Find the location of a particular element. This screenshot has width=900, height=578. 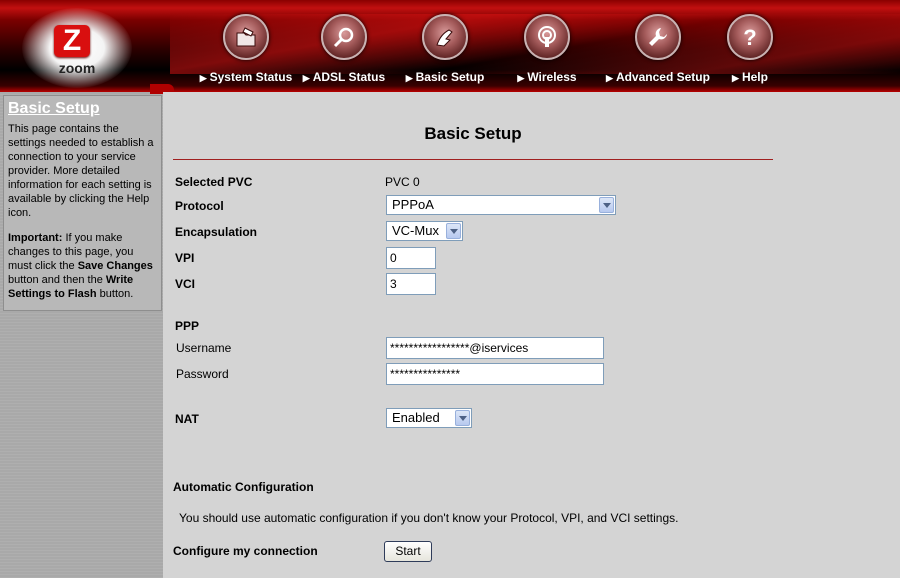

nav-basic-setup: ▶ Basic Setup is located at coordinates (445, 49).